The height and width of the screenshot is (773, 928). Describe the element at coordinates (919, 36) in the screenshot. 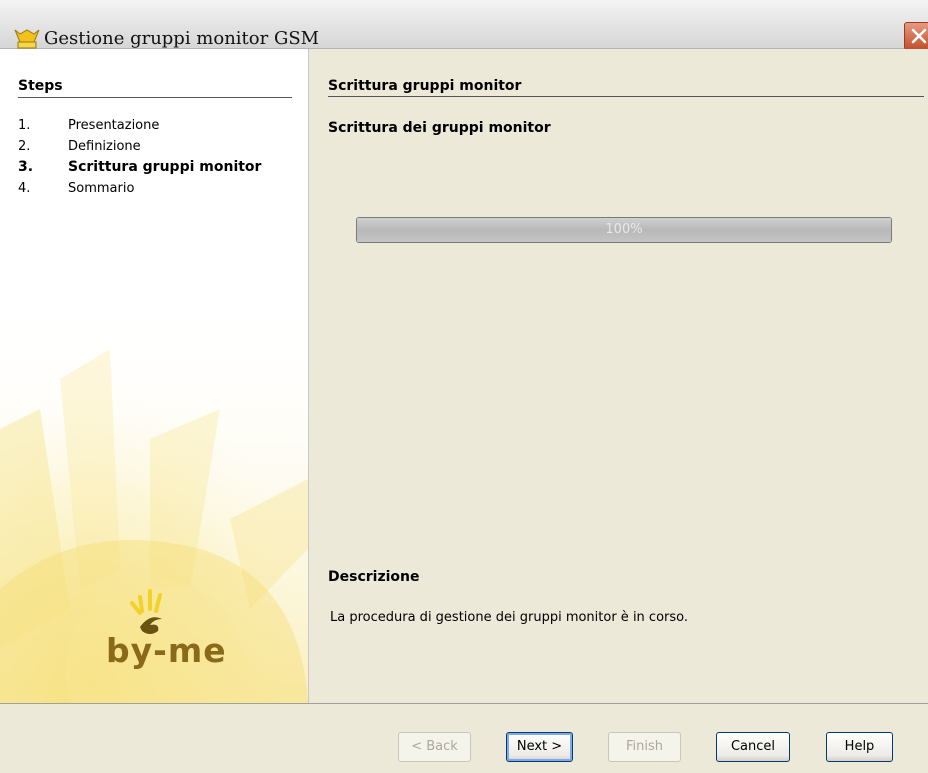

I see `close-icon` at that location.